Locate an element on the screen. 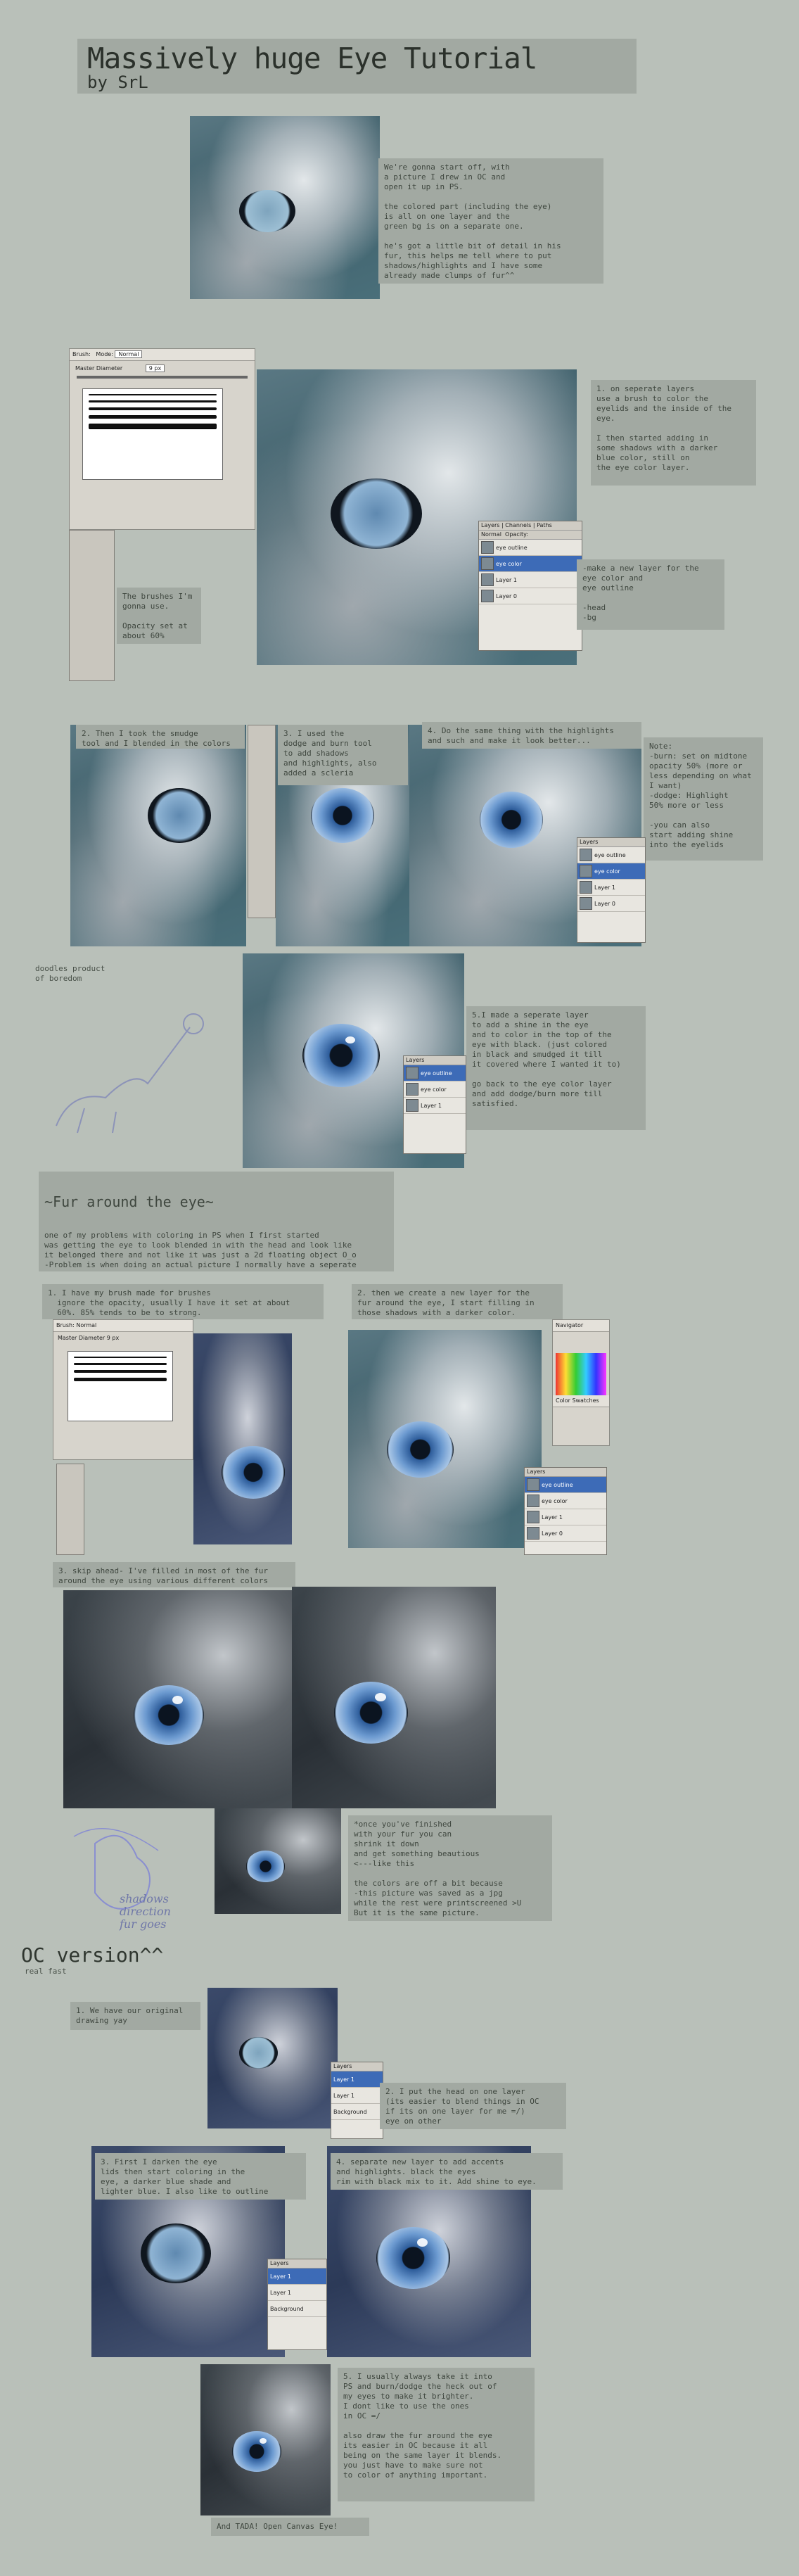  tab-paths: Paths is located at coordinates (544, 525).